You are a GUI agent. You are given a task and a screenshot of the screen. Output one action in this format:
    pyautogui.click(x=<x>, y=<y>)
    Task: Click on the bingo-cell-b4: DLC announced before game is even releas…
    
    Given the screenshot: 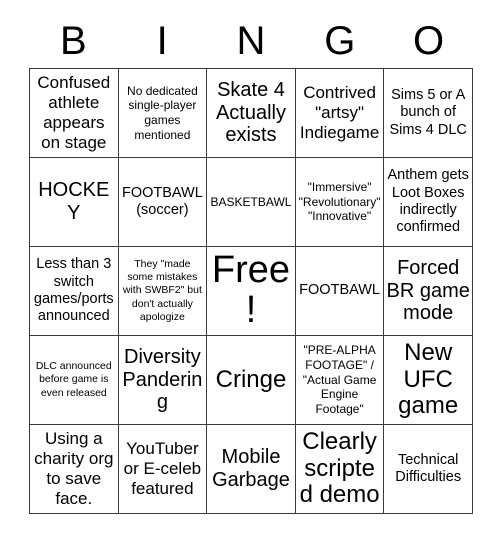 What is the action you would take?
    pyautogui.click(x=74, y=380)
    